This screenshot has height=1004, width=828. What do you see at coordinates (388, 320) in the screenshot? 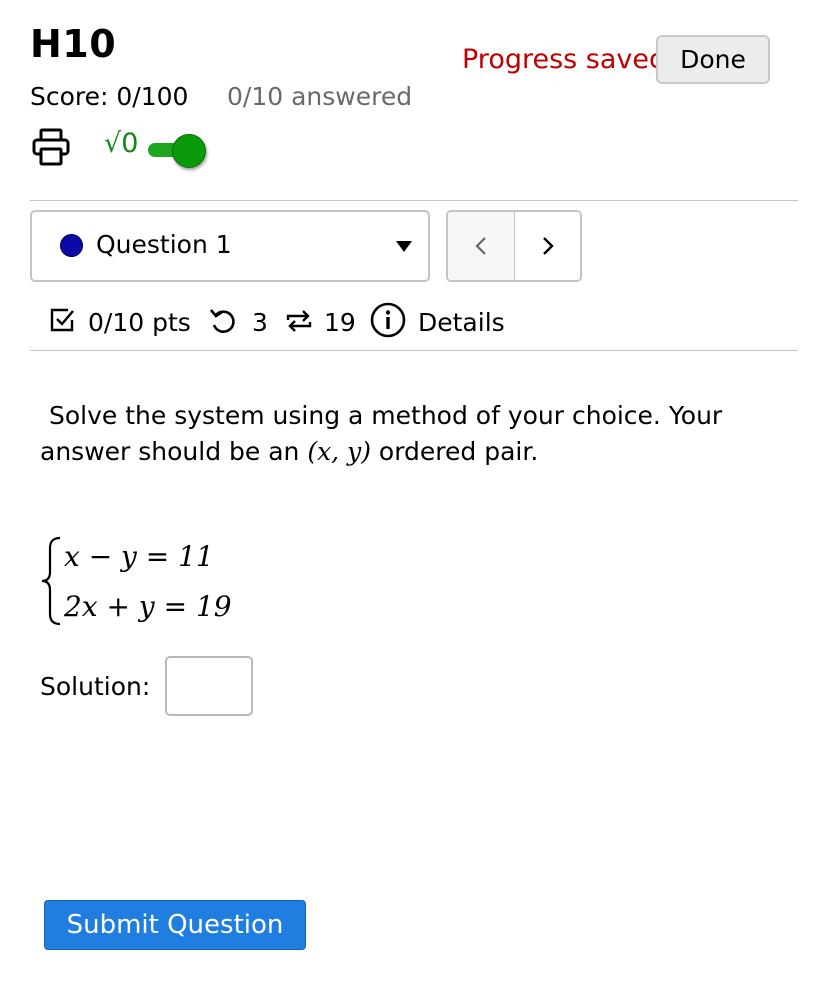
I see `info-icon` at bounding box center [388, 320].